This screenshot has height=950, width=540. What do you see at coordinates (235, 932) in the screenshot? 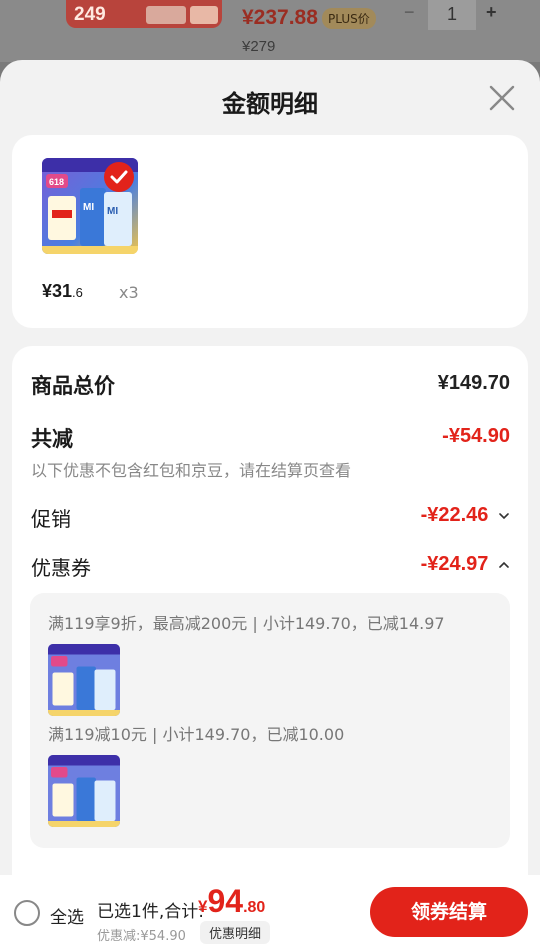
I see `discount-detail-button: 优惠明细` at bounding box center [235, 932].